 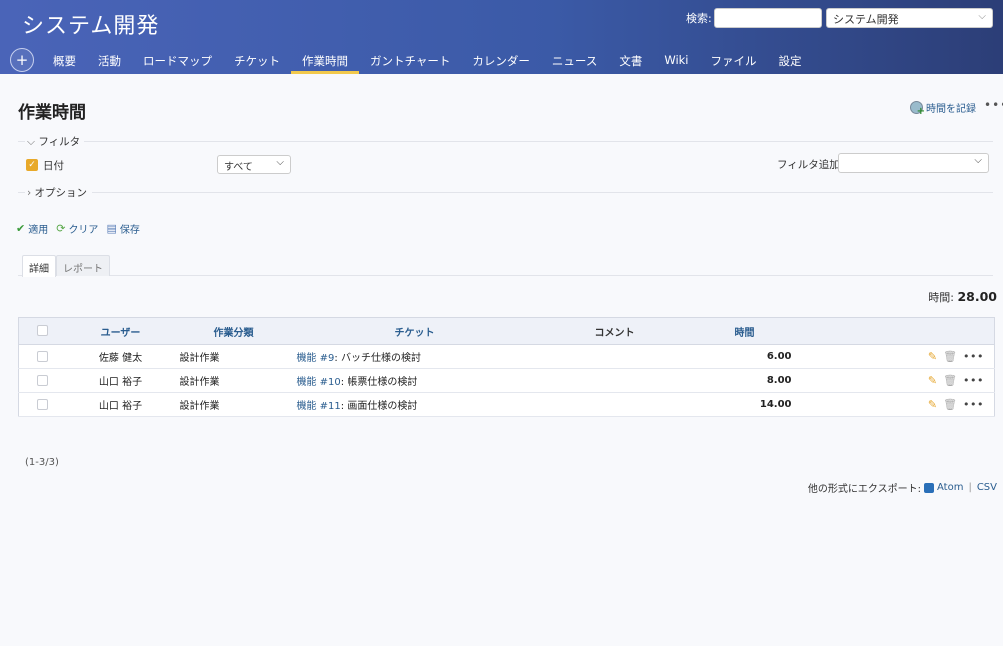 What do you see at coordinates (410, 60) in the screenshot?
I see `menu-item-gantt: ガントチャート` at bounding box center [410, 60].